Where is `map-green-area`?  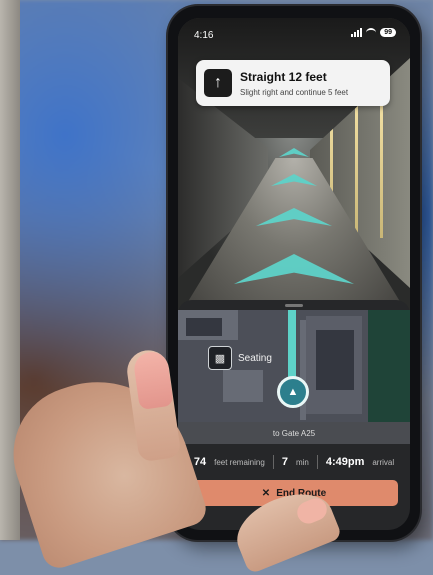 map-green-area is located at coordinates (389, 366).